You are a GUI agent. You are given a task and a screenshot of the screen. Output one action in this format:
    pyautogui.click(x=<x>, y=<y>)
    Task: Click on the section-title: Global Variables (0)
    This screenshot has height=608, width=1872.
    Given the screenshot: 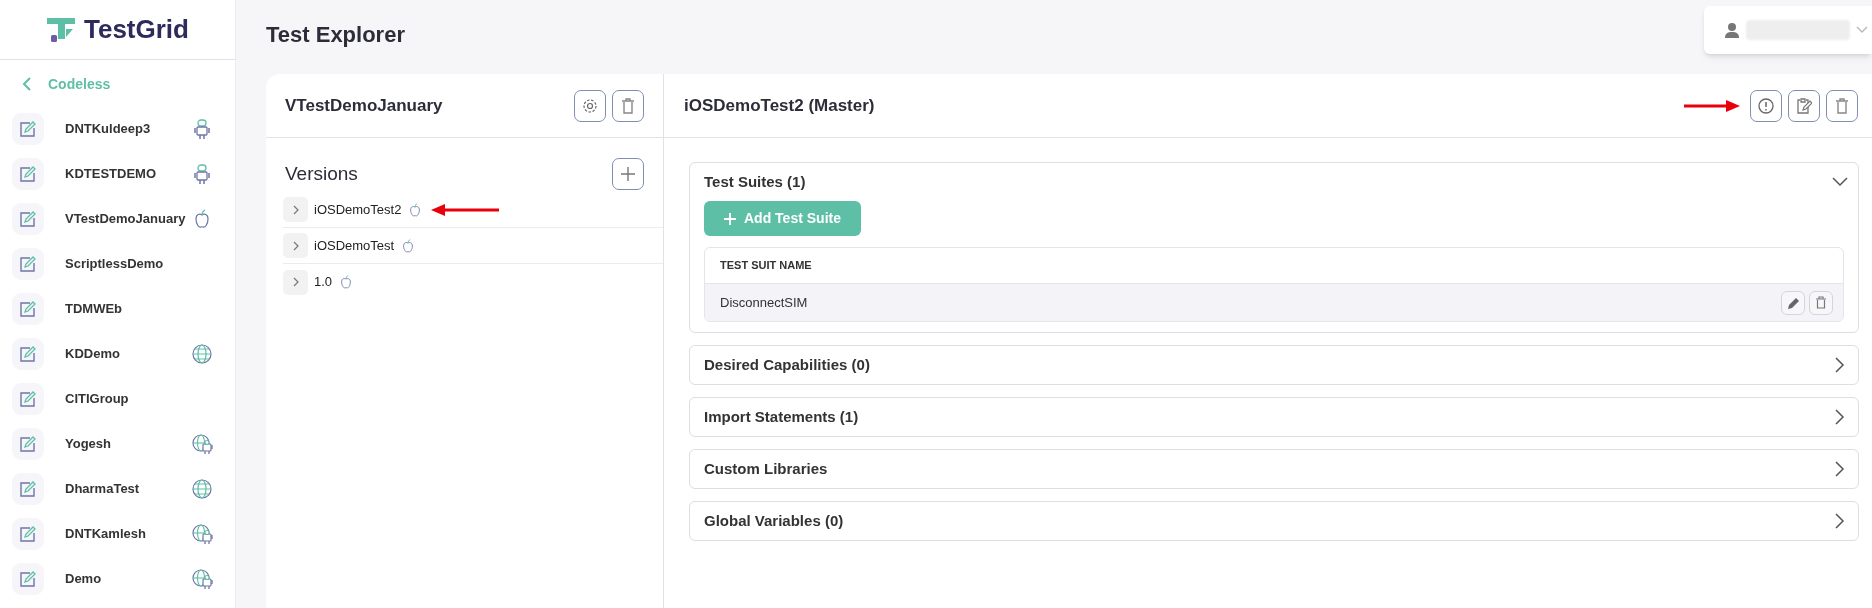 What is the action you would take?
    pyautogui.click(x=774, y=521)
    